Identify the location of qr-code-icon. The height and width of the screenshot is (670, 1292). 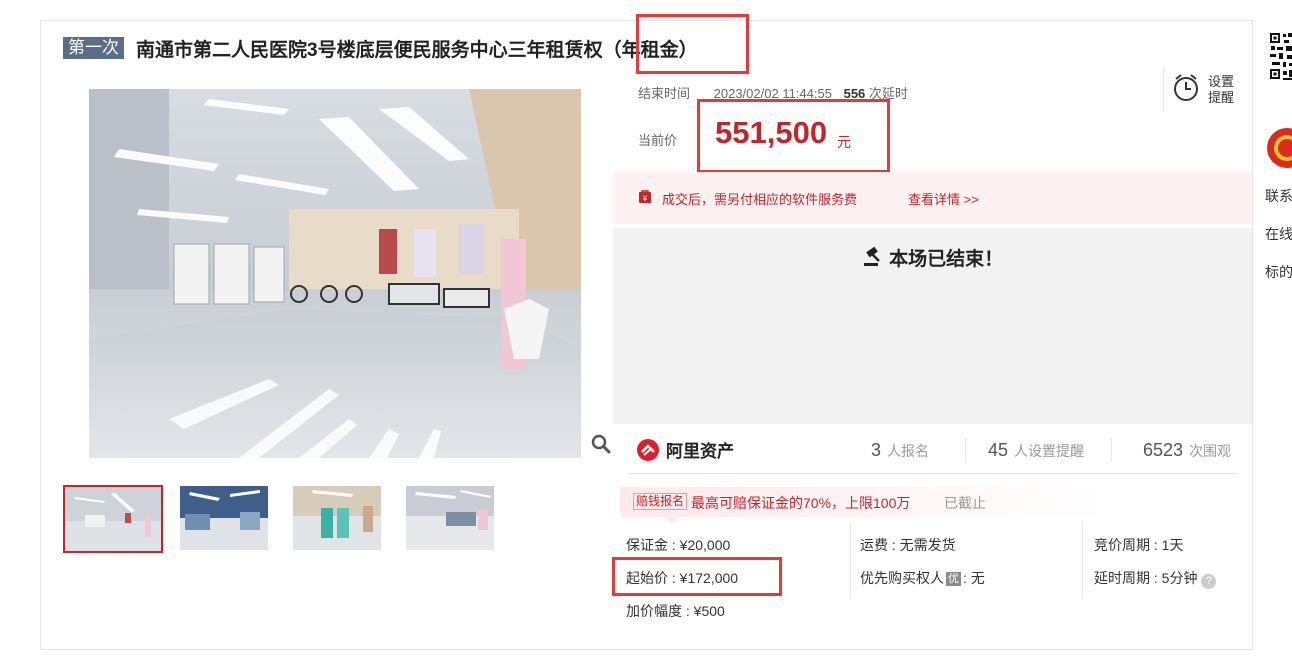
(1280, 70).